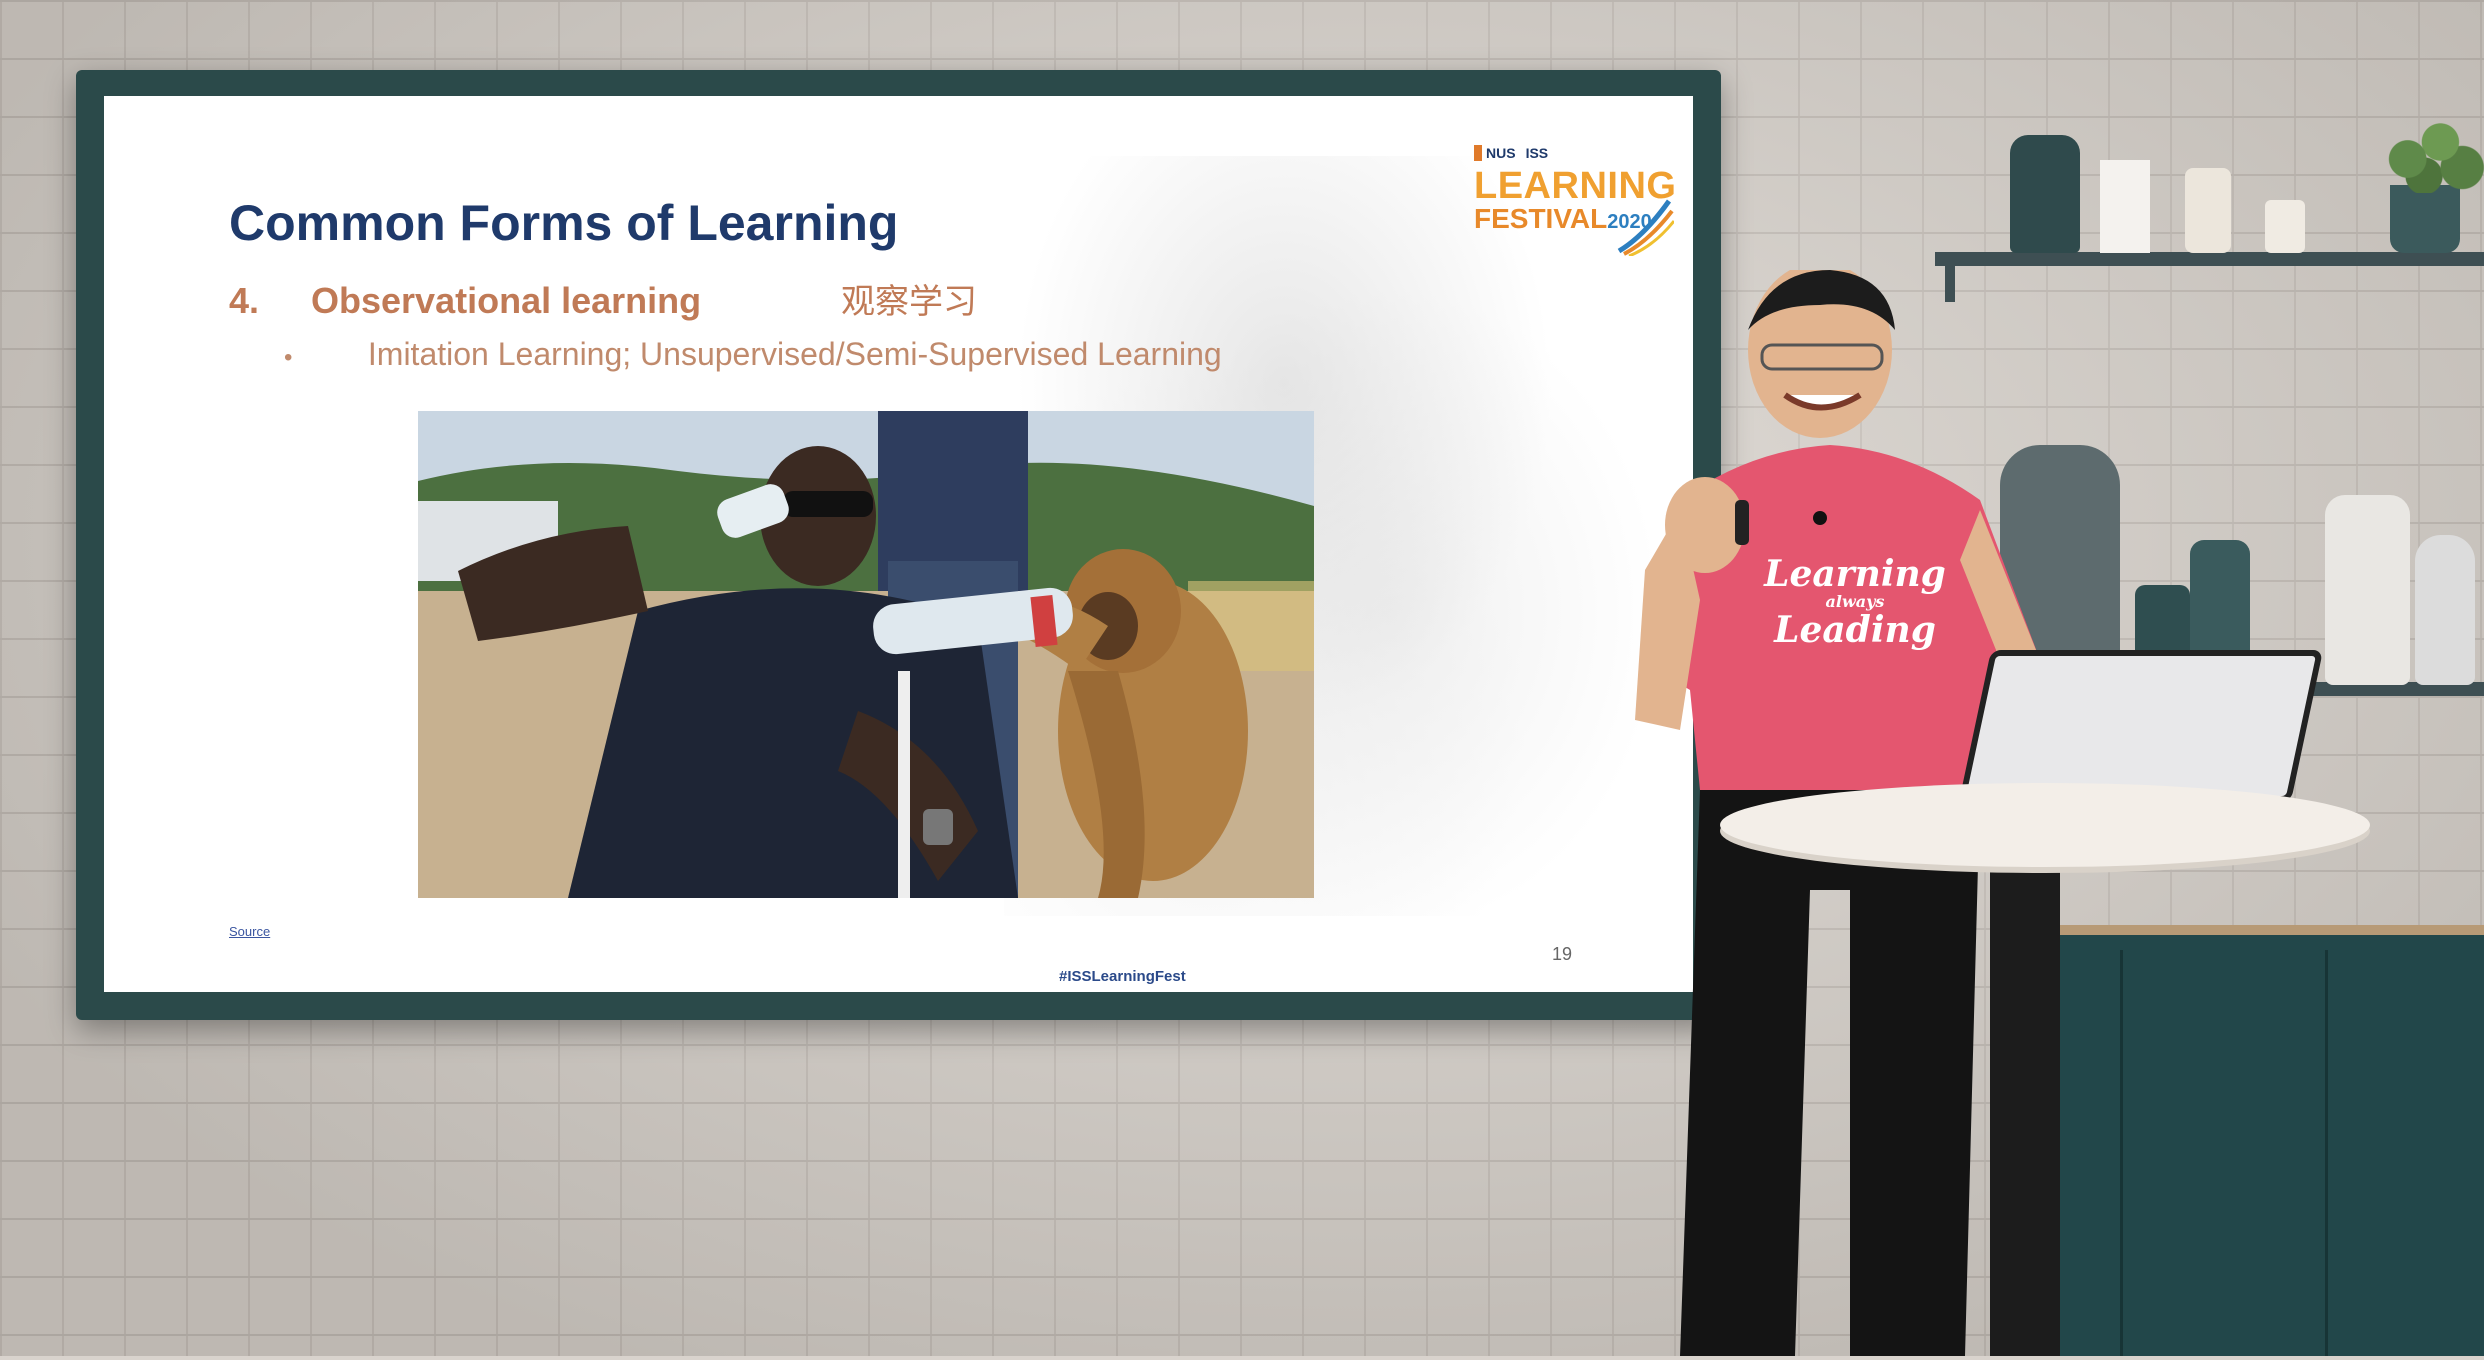 Image resolution: width=2484 pixels, height=1360 pixels. Describe the element at coordinates (2209, 259) in the screenshot. I see `wall-shelf` at that location.